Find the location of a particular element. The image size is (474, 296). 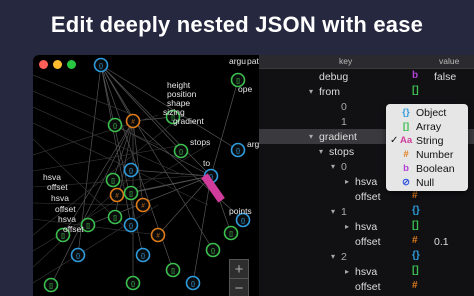

type-menu-label: Array is located at coordinates (429, 127).